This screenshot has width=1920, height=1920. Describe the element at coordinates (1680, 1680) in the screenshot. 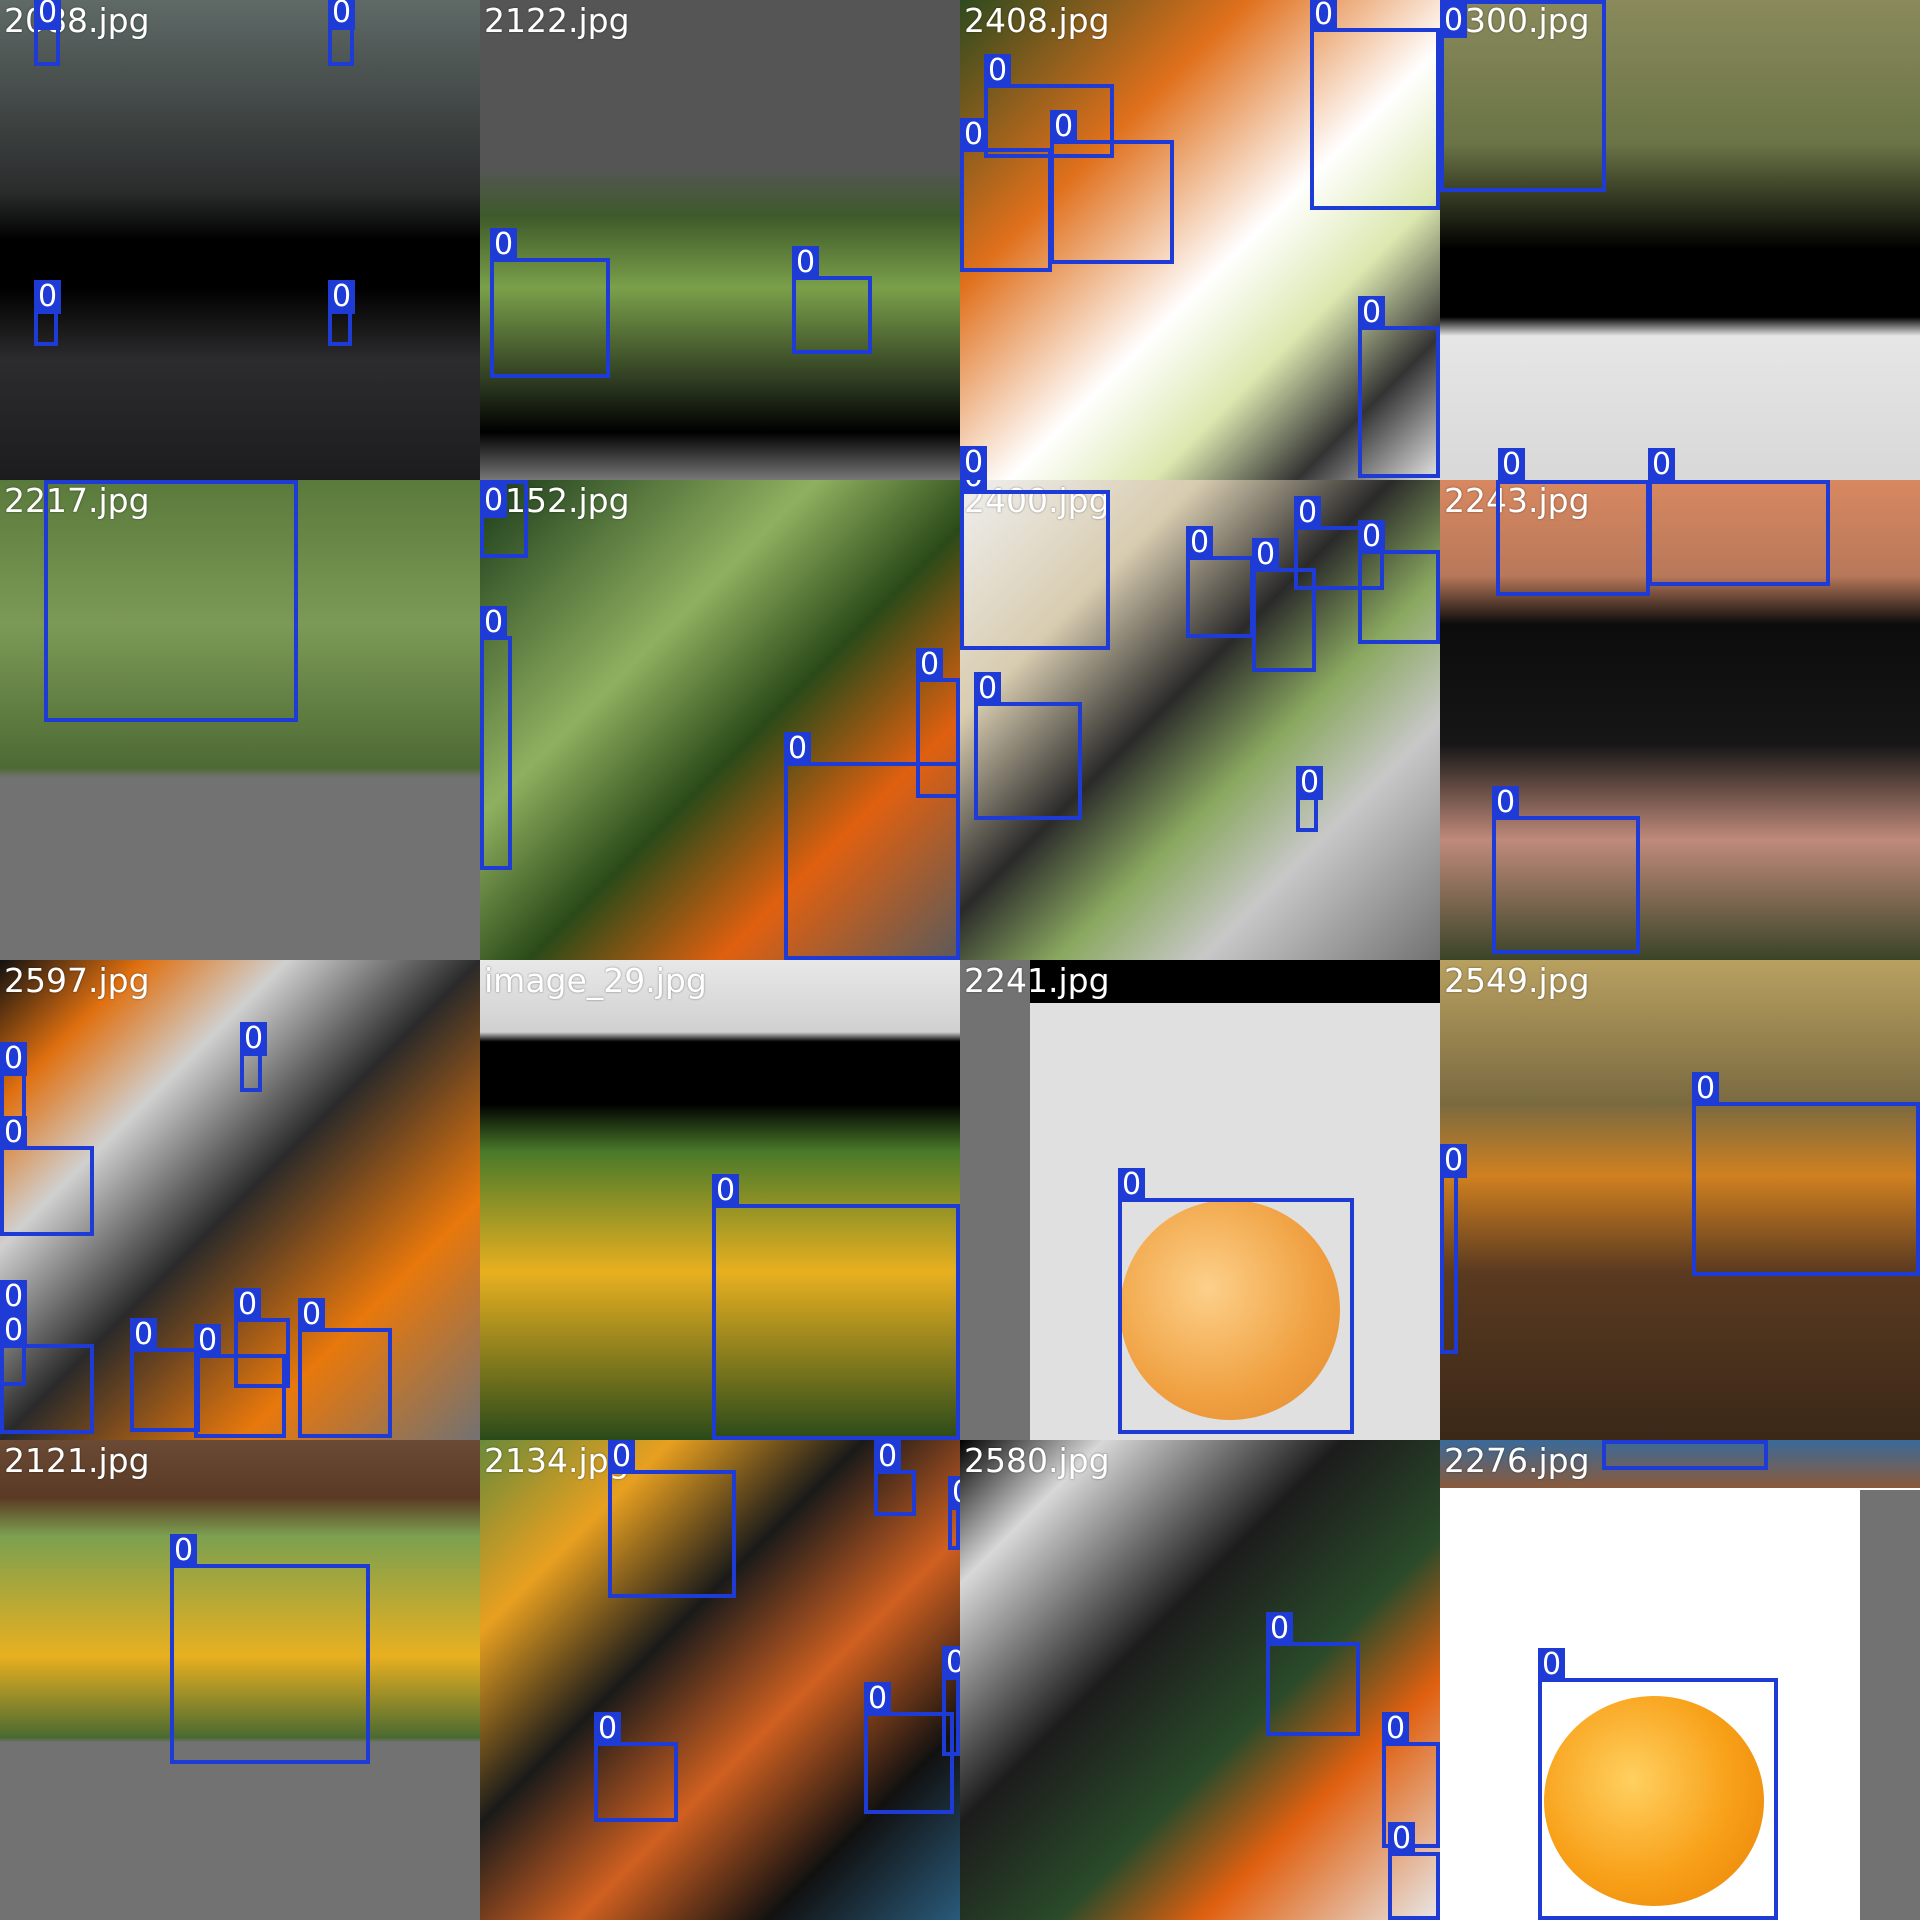

I see `tile-2276: 2276.jpg 0 0` at that location.